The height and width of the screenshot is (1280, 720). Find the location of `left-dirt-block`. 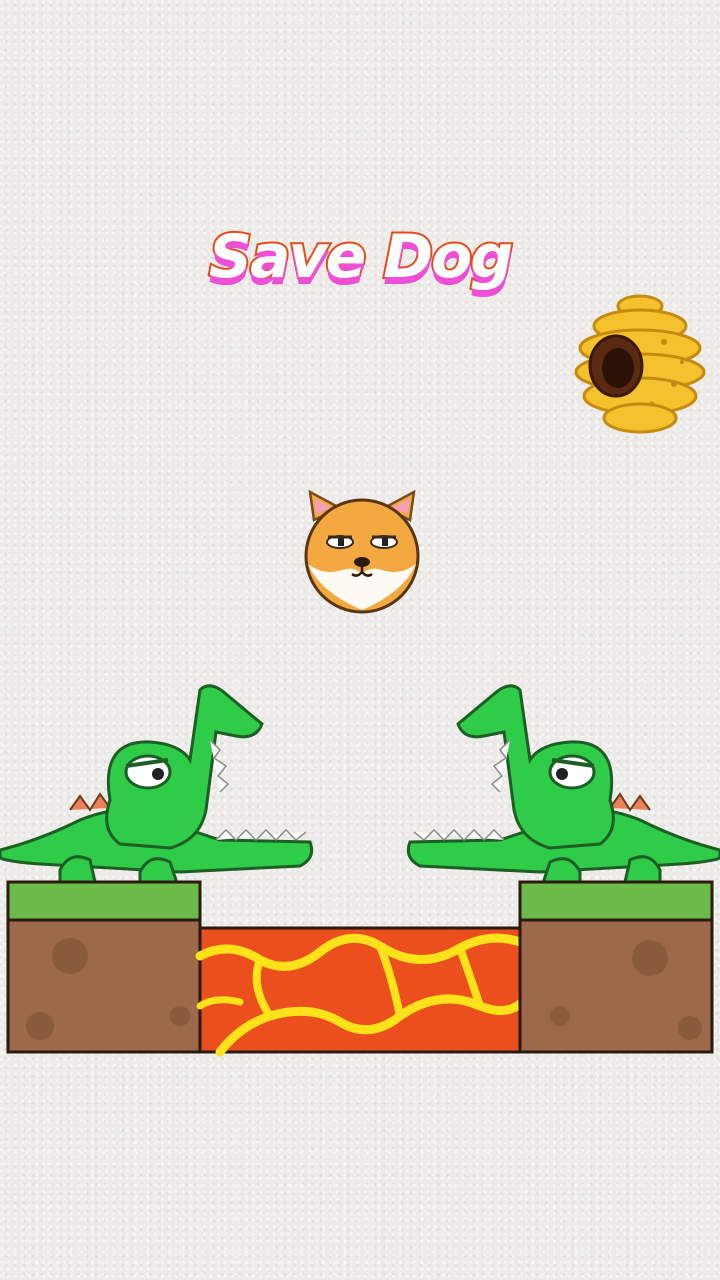

left-dirt-block is located at coordinates (104, 967).